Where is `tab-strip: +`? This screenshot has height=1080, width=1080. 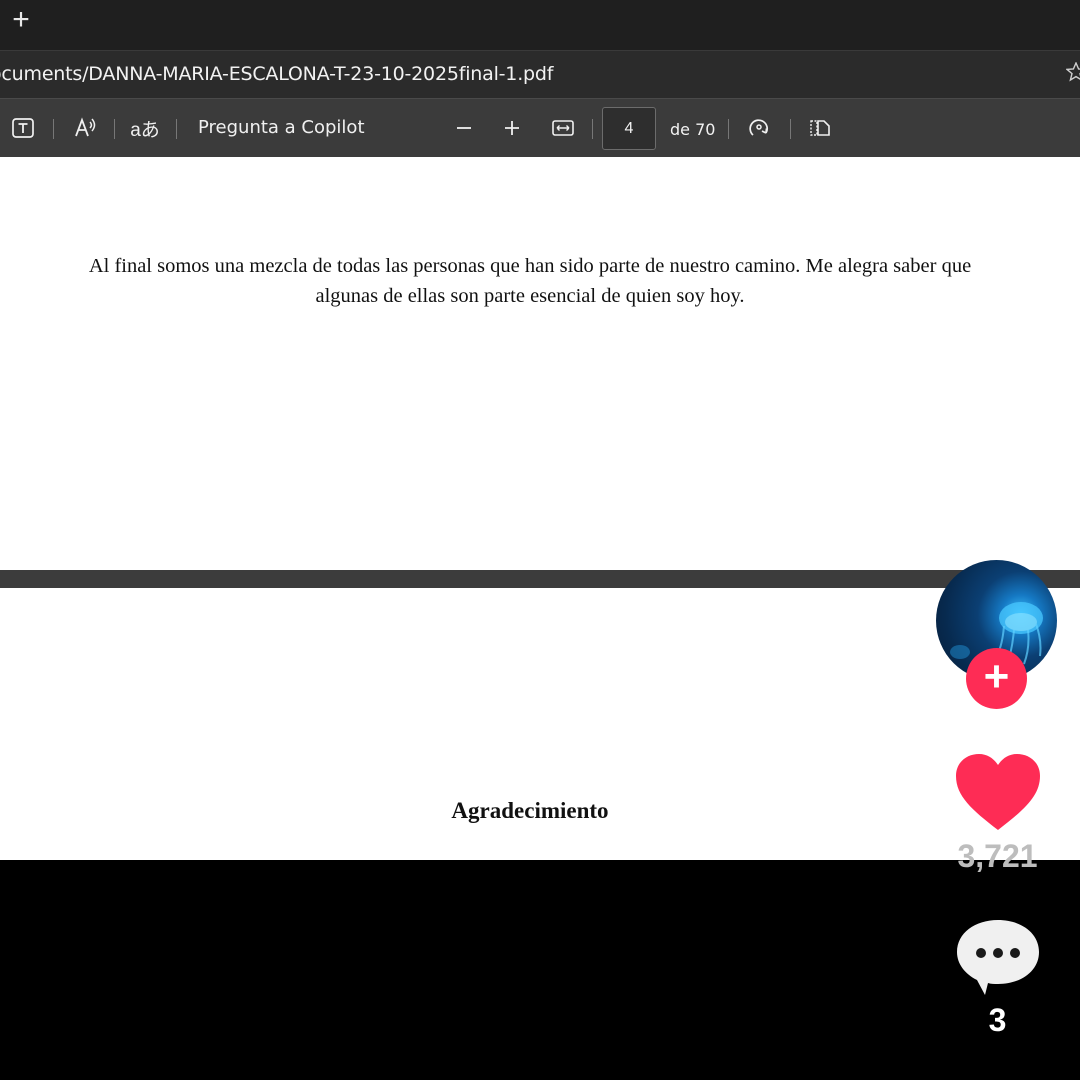 tab-strip: + is located at coordinates (540, 25).